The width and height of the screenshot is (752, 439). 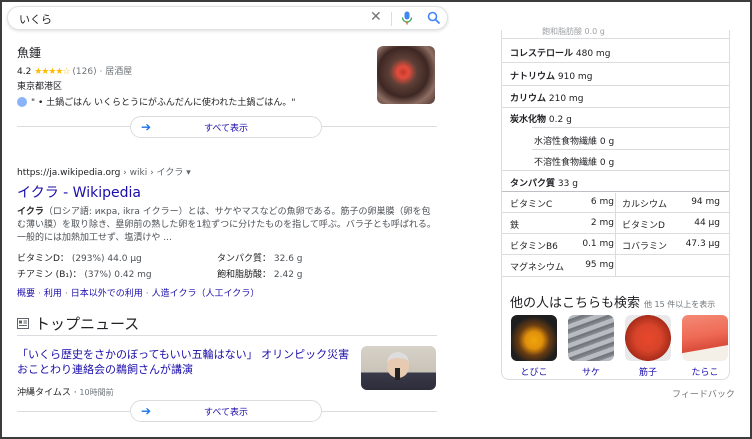 What do you see at coordinates (703, 393) in the screenshot?
I see `feedback-link: フィードバック` at bounding box center [703, 393].